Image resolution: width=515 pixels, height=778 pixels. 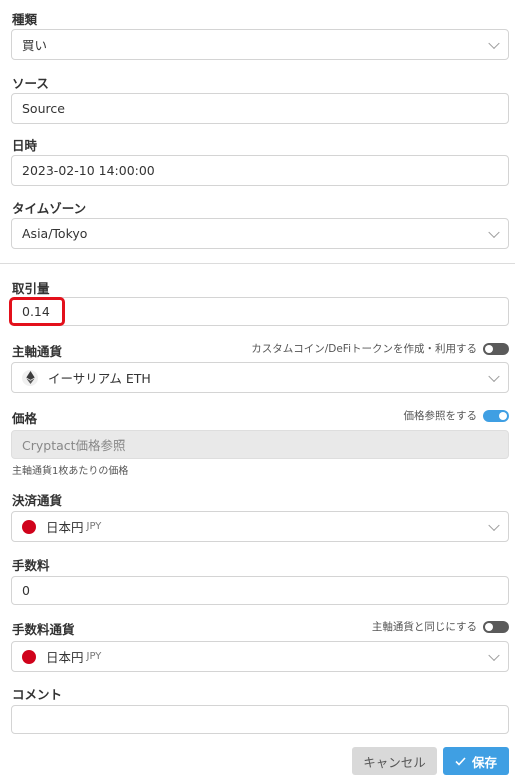 I want to click on type-select: 買い, so click(x=260, y=44).